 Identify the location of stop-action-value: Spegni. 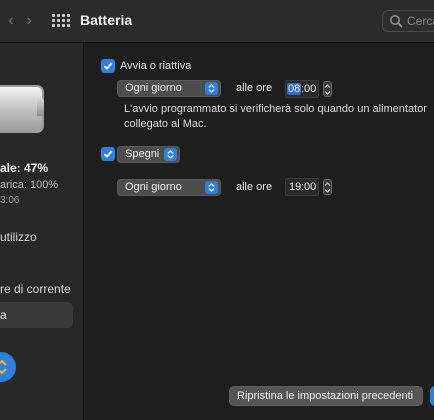
(142, 154).